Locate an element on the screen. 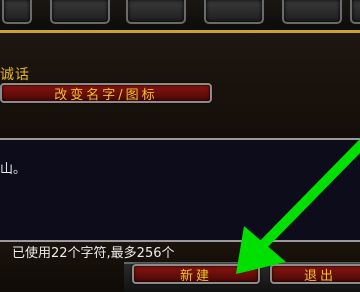 This screenshot has width=360, height=292. rename-icon-button: 改变名字/图标 is located at coordinates (106, 93).